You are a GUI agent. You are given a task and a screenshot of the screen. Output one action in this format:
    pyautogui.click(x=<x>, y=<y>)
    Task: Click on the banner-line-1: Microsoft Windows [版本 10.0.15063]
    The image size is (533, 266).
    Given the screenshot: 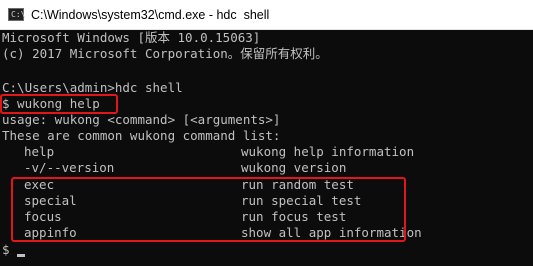 What is the action you would take?
    pyautogui.click(x=131, y=37)
    